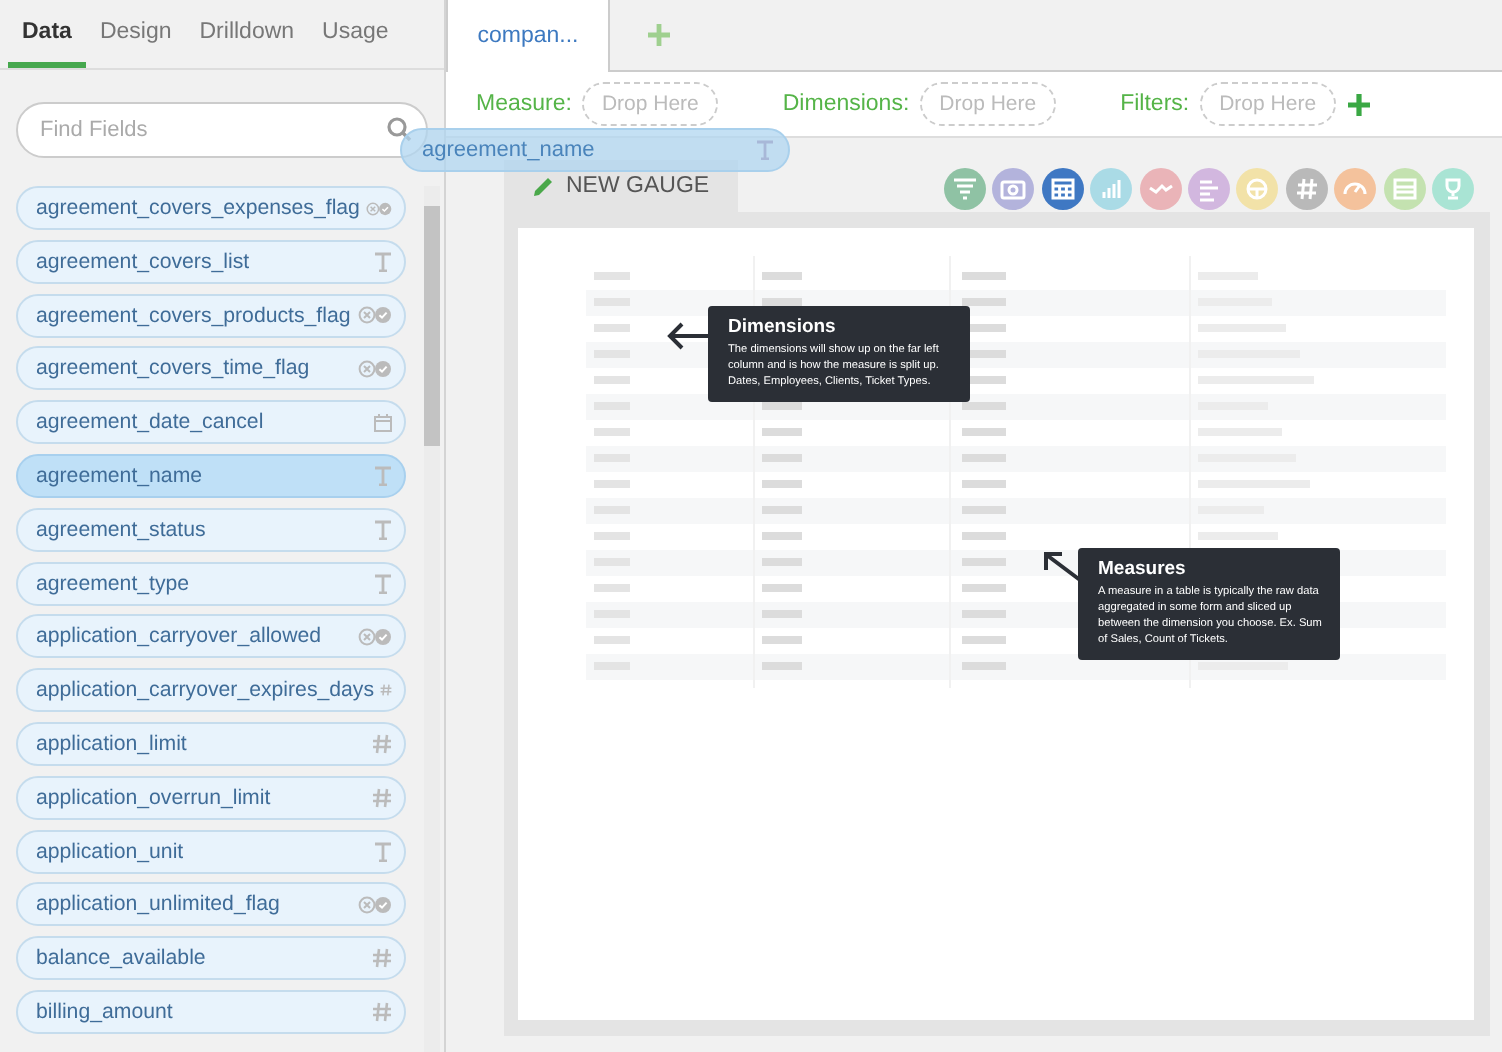 The width and height of the screenshot is (1502, 1052). I want to click on tooltip-title: Measures, so click(1143, 569).